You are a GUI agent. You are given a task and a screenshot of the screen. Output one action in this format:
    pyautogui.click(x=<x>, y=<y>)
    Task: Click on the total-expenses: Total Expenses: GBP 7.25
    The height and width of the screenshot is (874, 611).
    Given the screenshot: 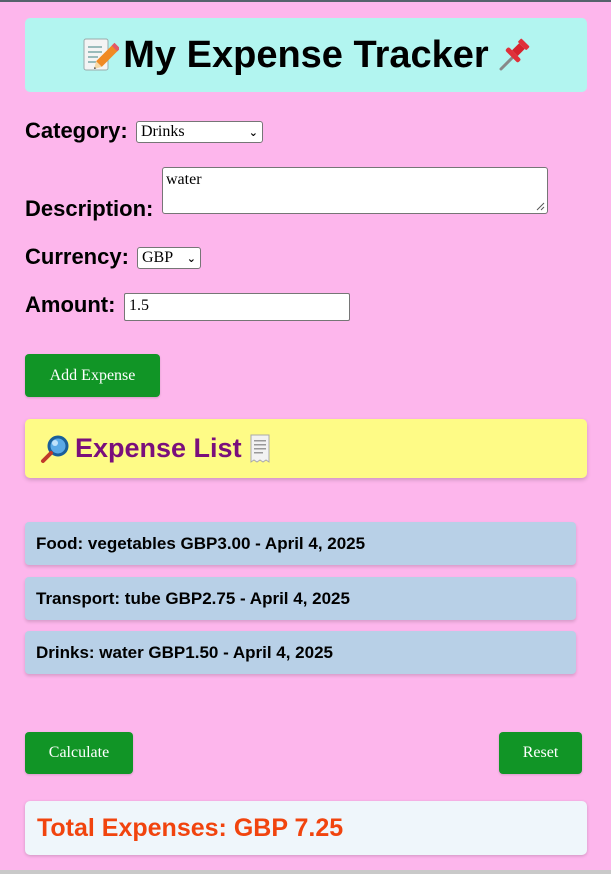 What is the action you would take?
    pyautogui.click(x=306, y=828)
    